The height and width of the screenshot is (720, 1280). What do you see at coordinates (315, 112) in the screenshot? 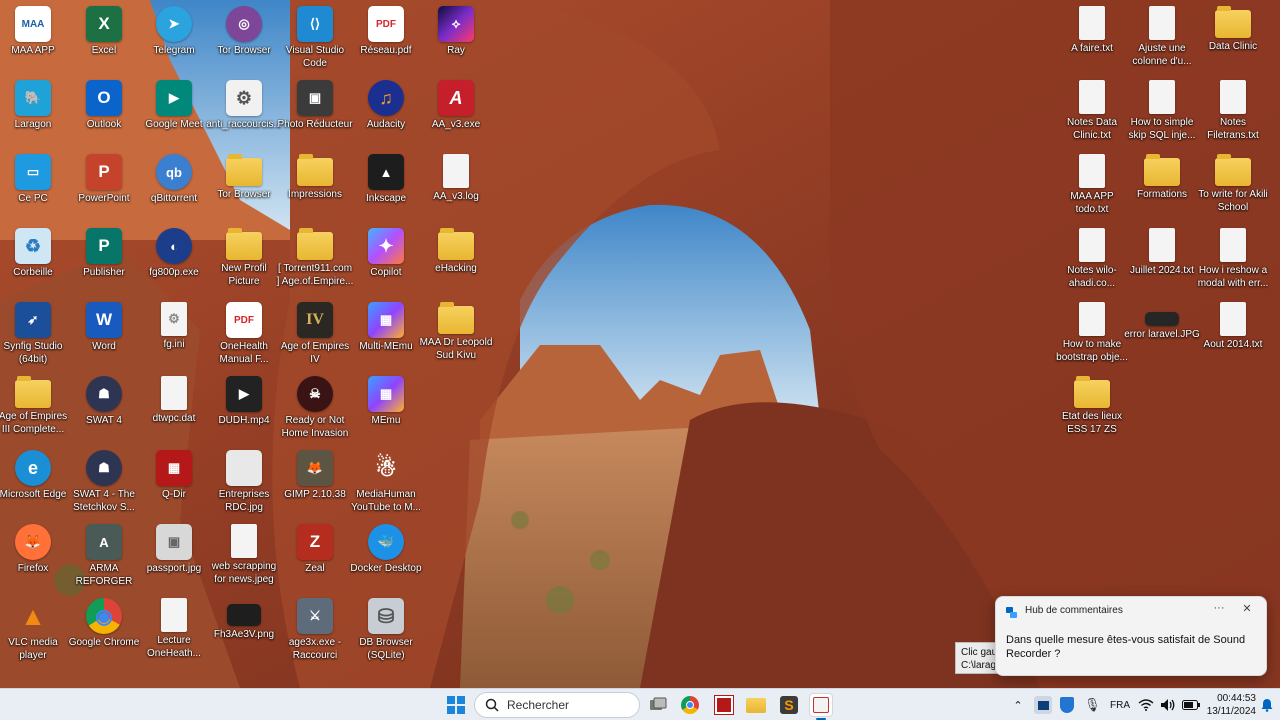
I see `desktop-icon-photo-reducteur: ▣ Photo Réducteur` at bounding box center [315, 112].